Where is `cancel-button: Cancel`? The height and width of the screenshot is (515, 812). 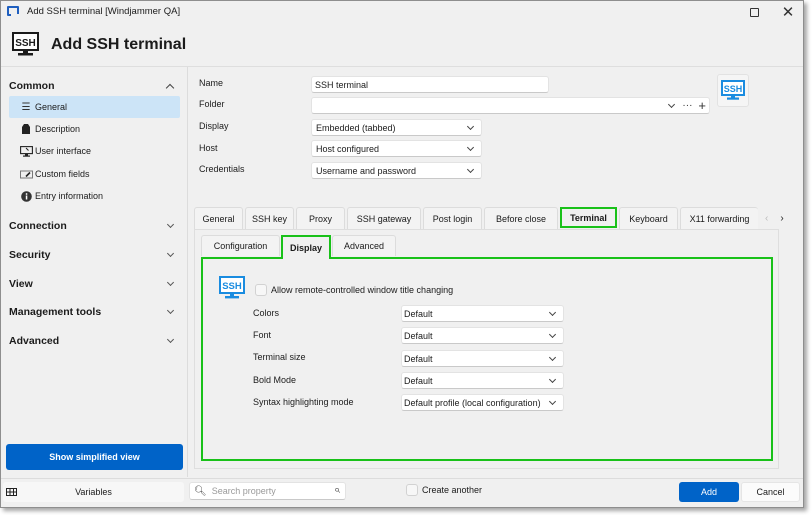 cancel-button: Cancel is located at coordinates (770, 492).